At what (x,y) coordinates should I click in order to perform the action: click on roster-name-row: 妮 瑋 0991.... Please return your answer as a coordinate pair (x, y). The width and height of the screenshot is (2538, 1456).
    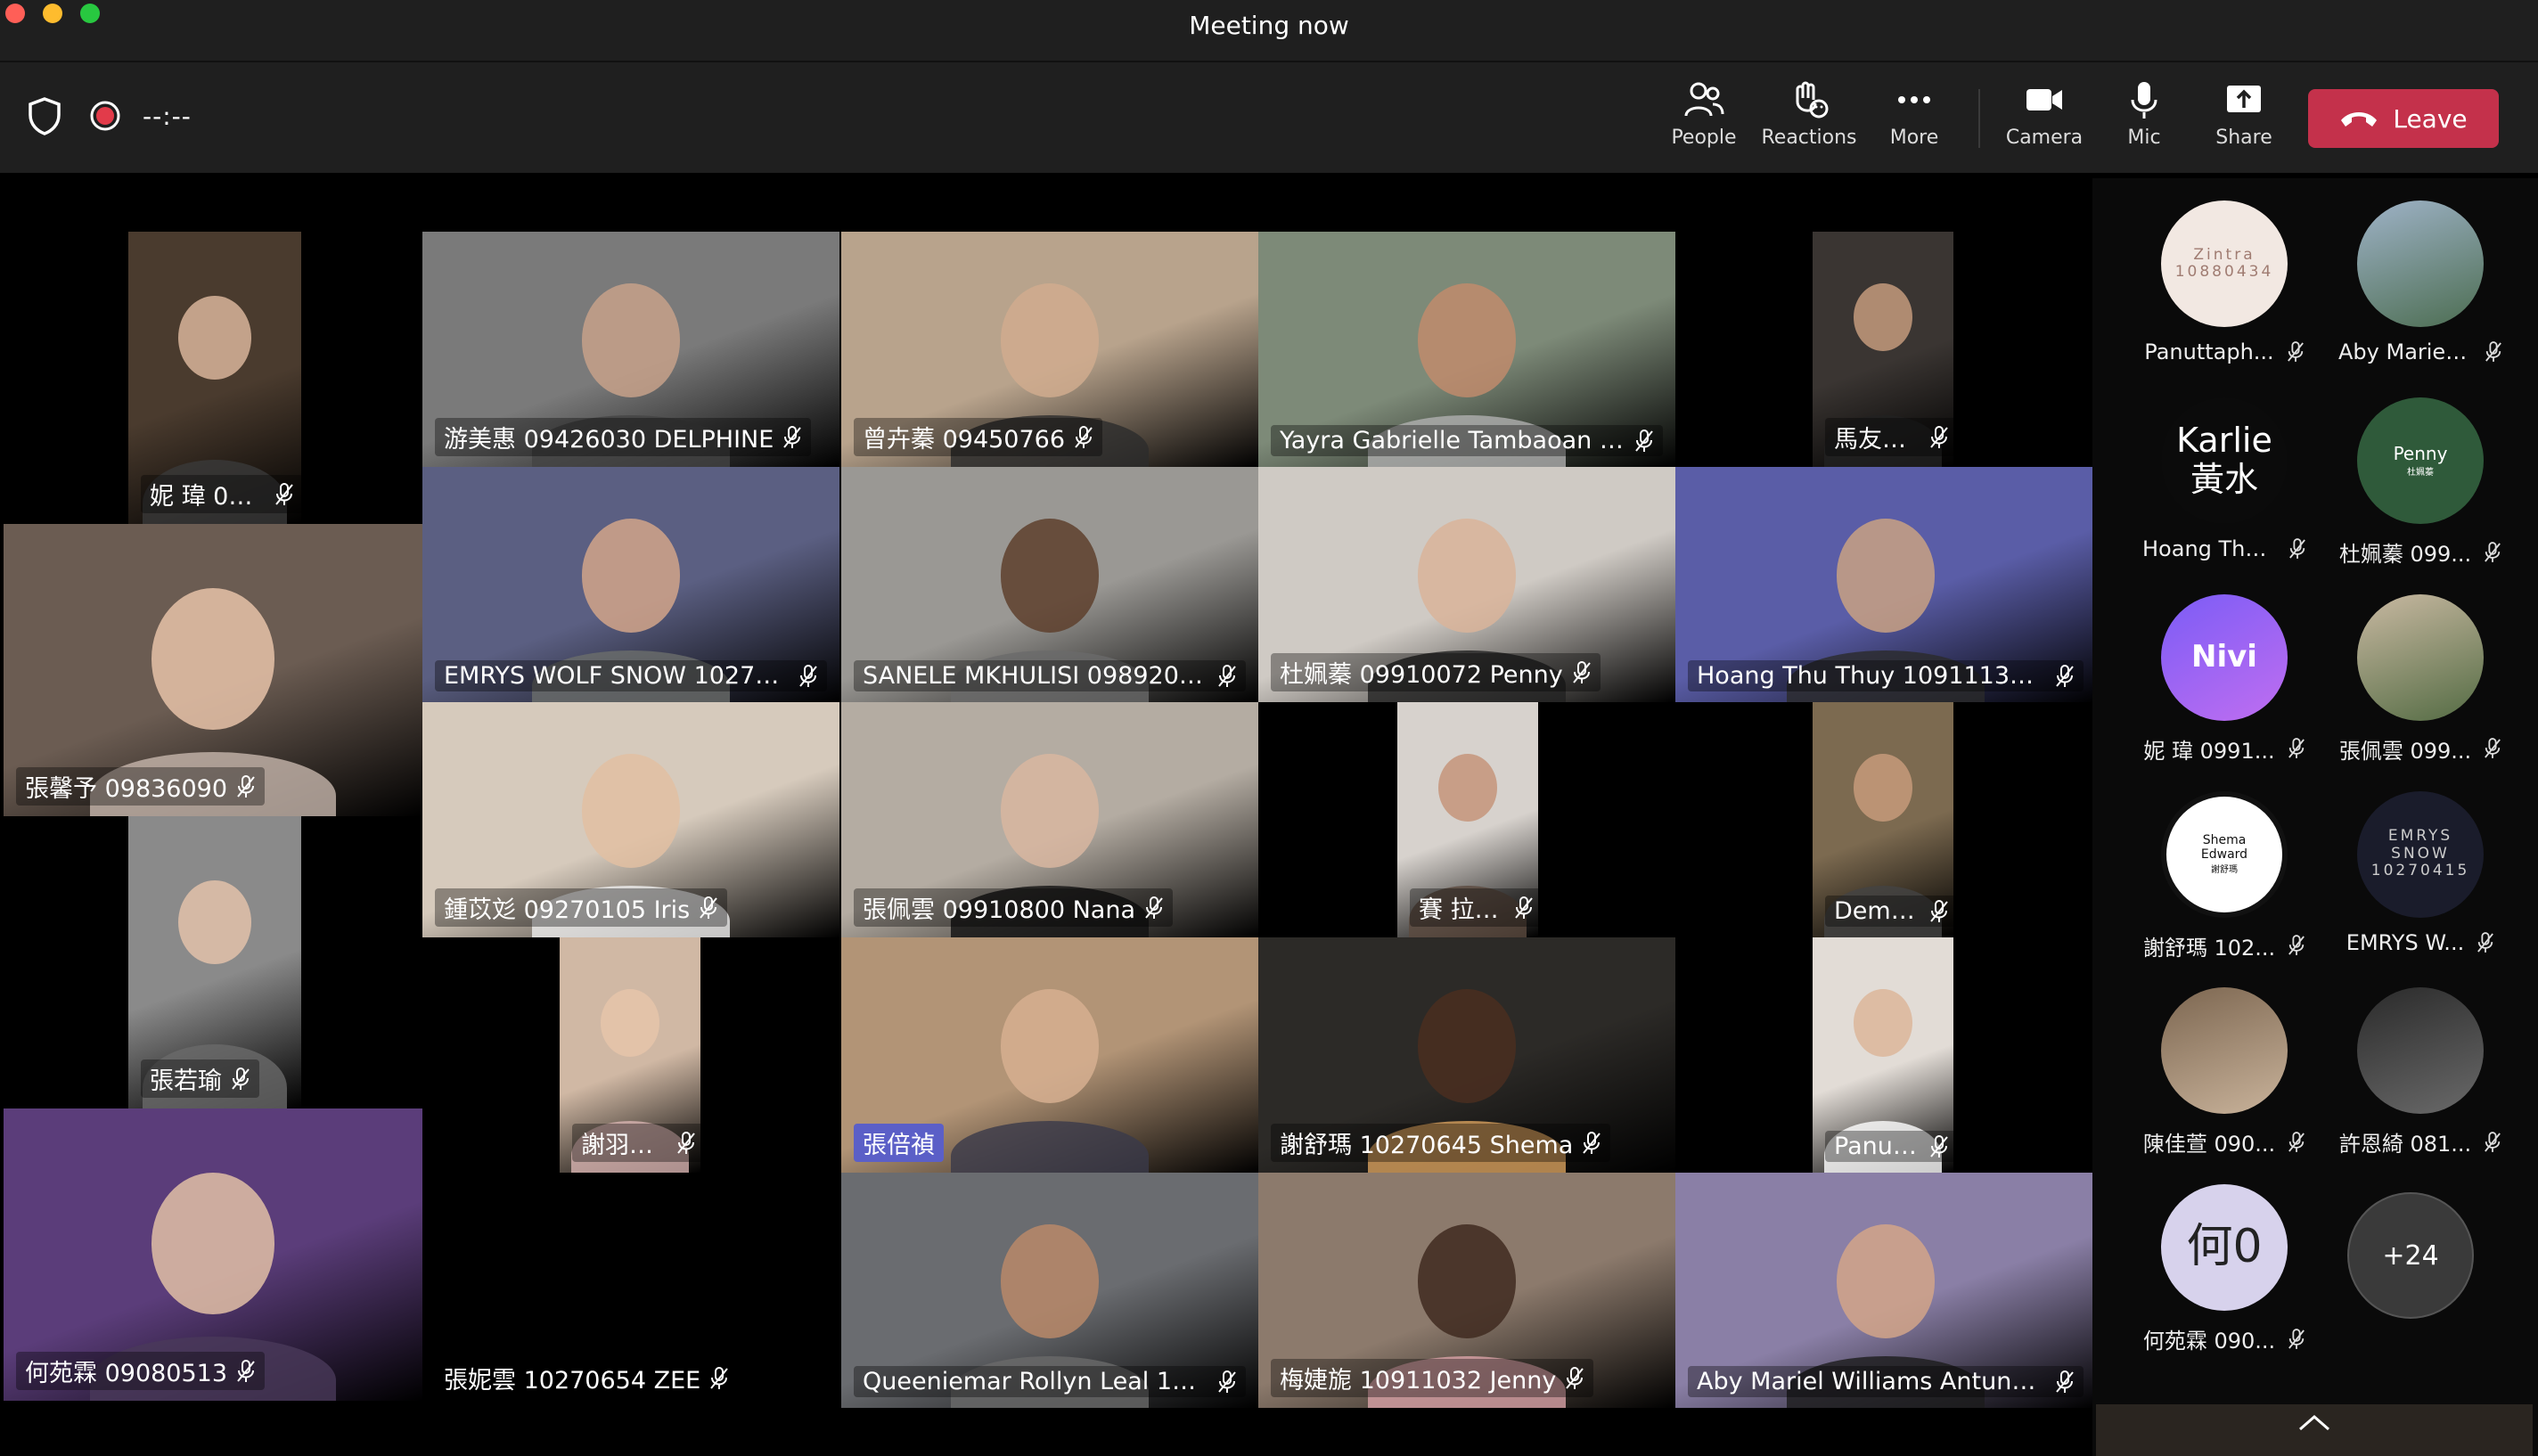
    Looking at the image, I should click on (2224, 749).